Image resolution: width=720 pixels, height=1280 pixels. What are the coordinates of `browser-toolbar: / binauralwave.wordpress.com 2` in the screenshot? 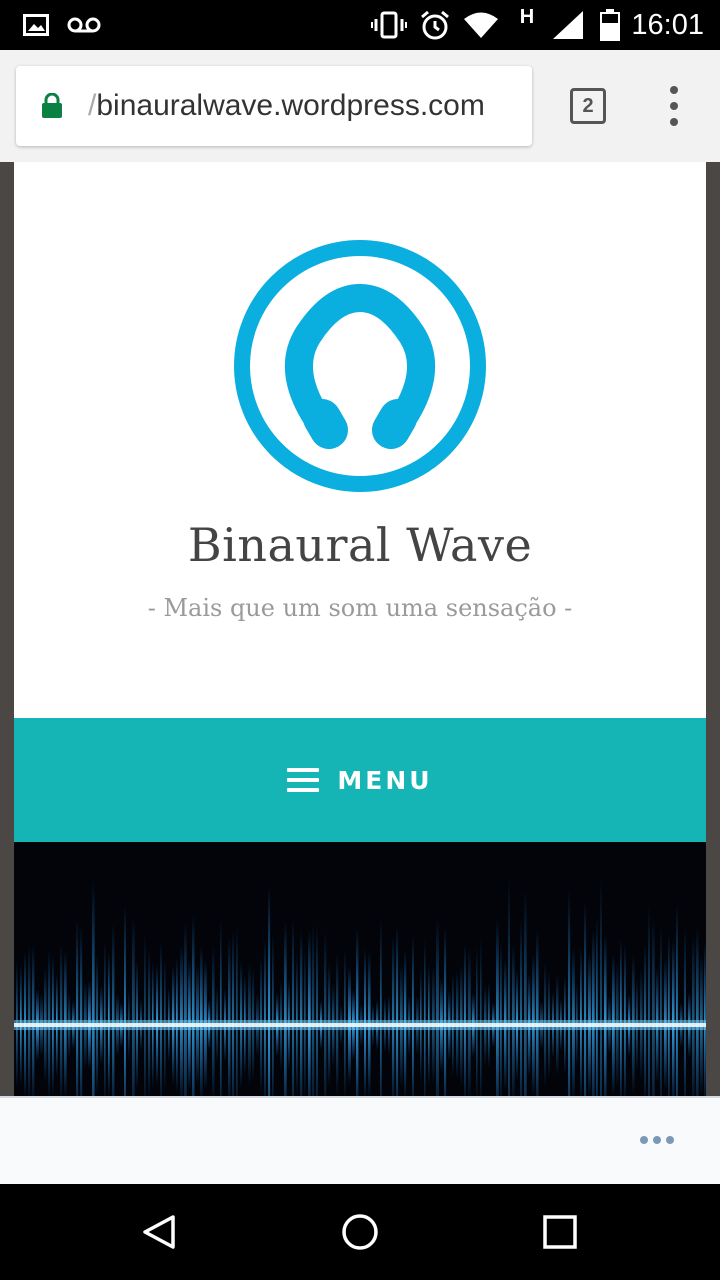 It's located at (360, 106).